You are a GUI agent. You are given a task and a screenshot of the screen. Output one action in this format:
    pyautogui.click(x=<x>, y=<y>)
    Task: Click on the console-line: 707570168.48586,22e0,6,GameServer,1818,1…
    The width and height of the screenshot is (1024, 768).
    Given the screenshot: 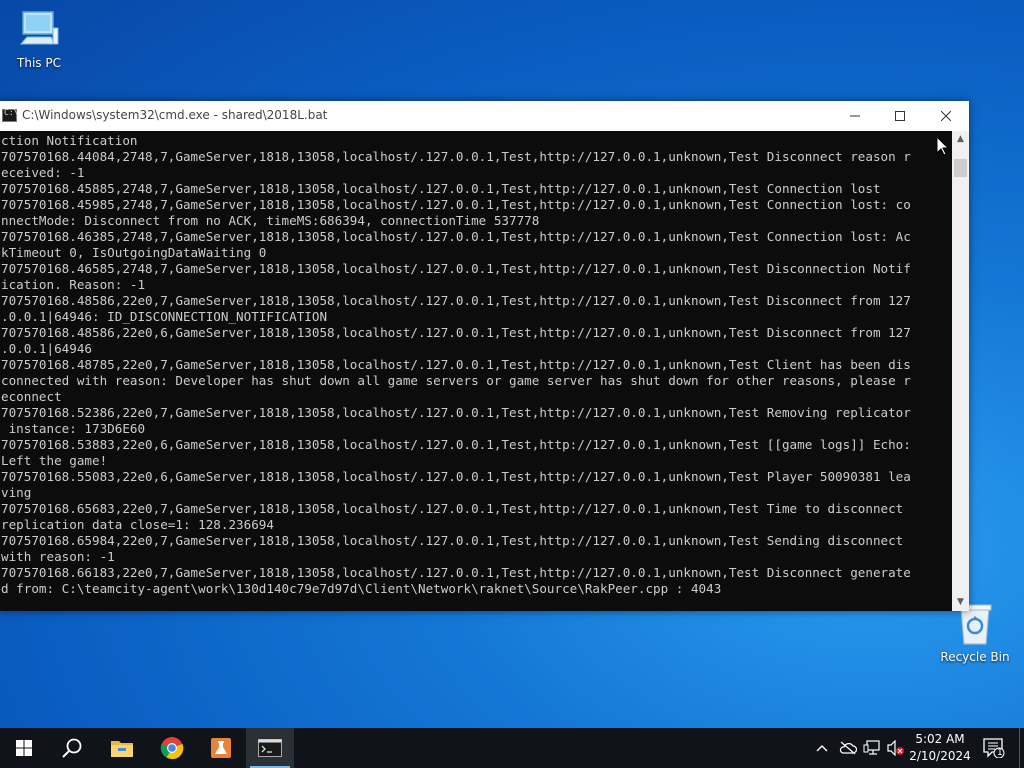 What is the action you would take?
    pyautogui.click(x=456, y=332)
    